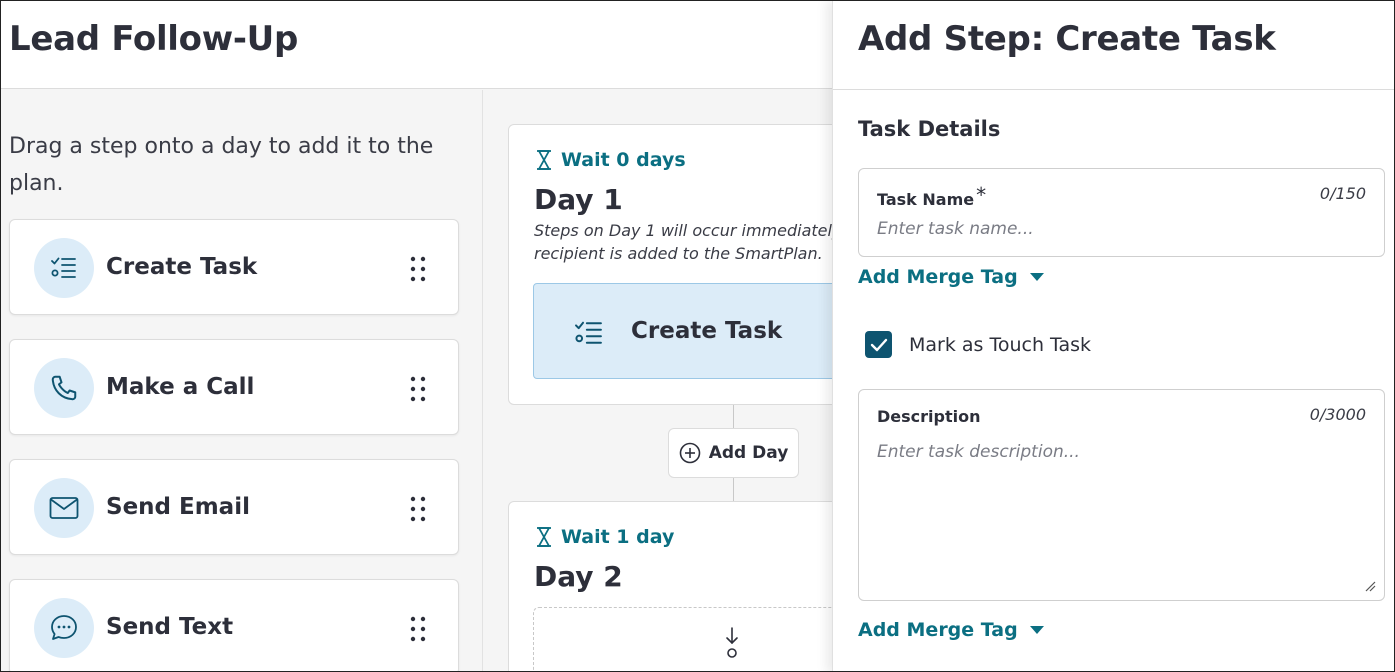 The height and width of the screenshot is (672, 1395). I want to click on drop-arrow-icon, so click(732, 642).